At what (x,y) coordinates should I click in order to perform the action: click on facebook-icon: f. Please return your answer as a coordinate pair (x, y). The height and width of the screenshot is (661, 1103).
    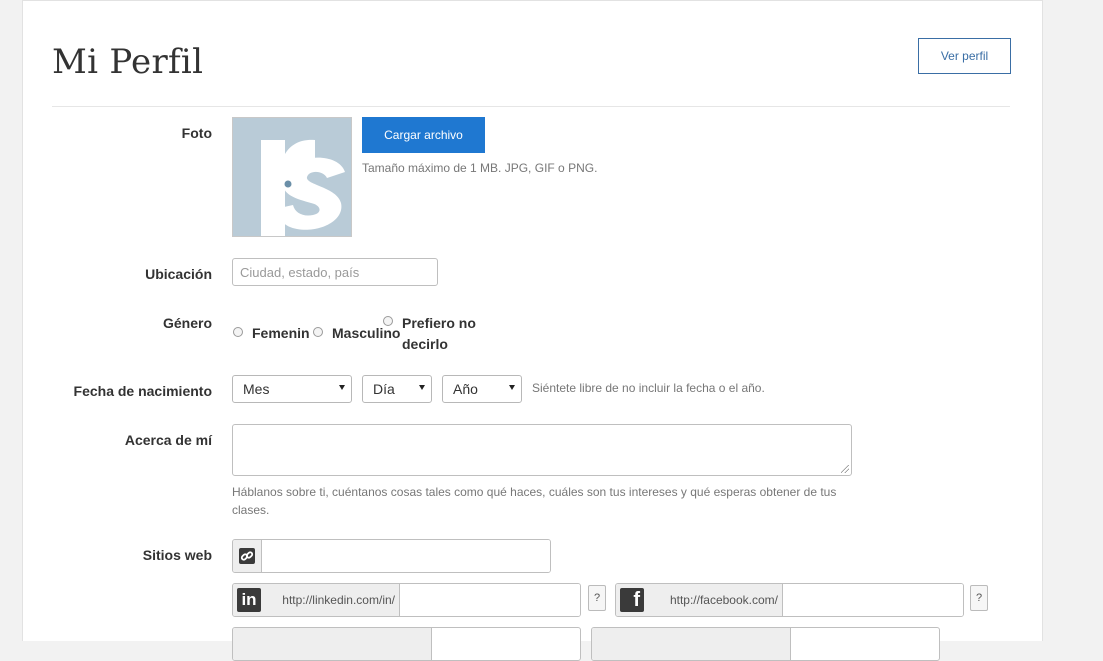
    Looking at the image, I should click on (632, 600).